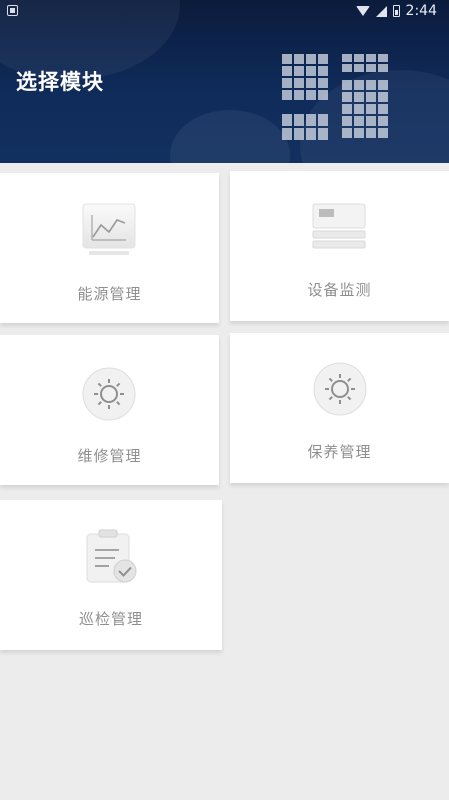  What do you see at coordinates (224, 11) in the screenshot?
I see `status-bar: 2:44` at bounding box center [224, 11].